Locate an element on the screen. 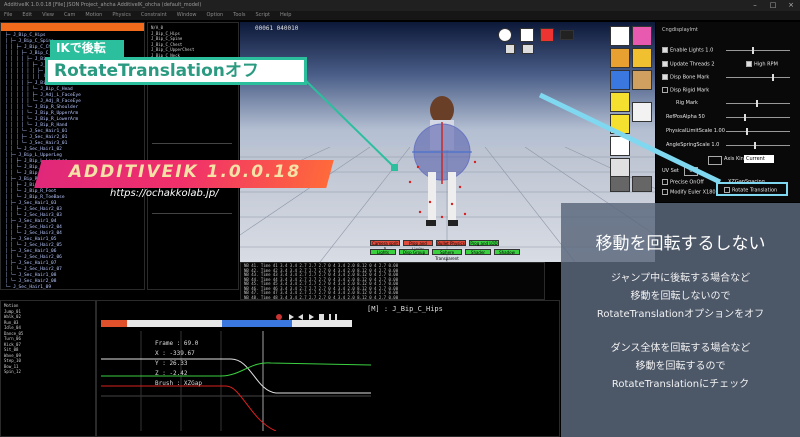 This screenshot has height=437, width=800. brand-title: ADDITIVEIK 1.0.0.18 is located at coordinates (185, 172).